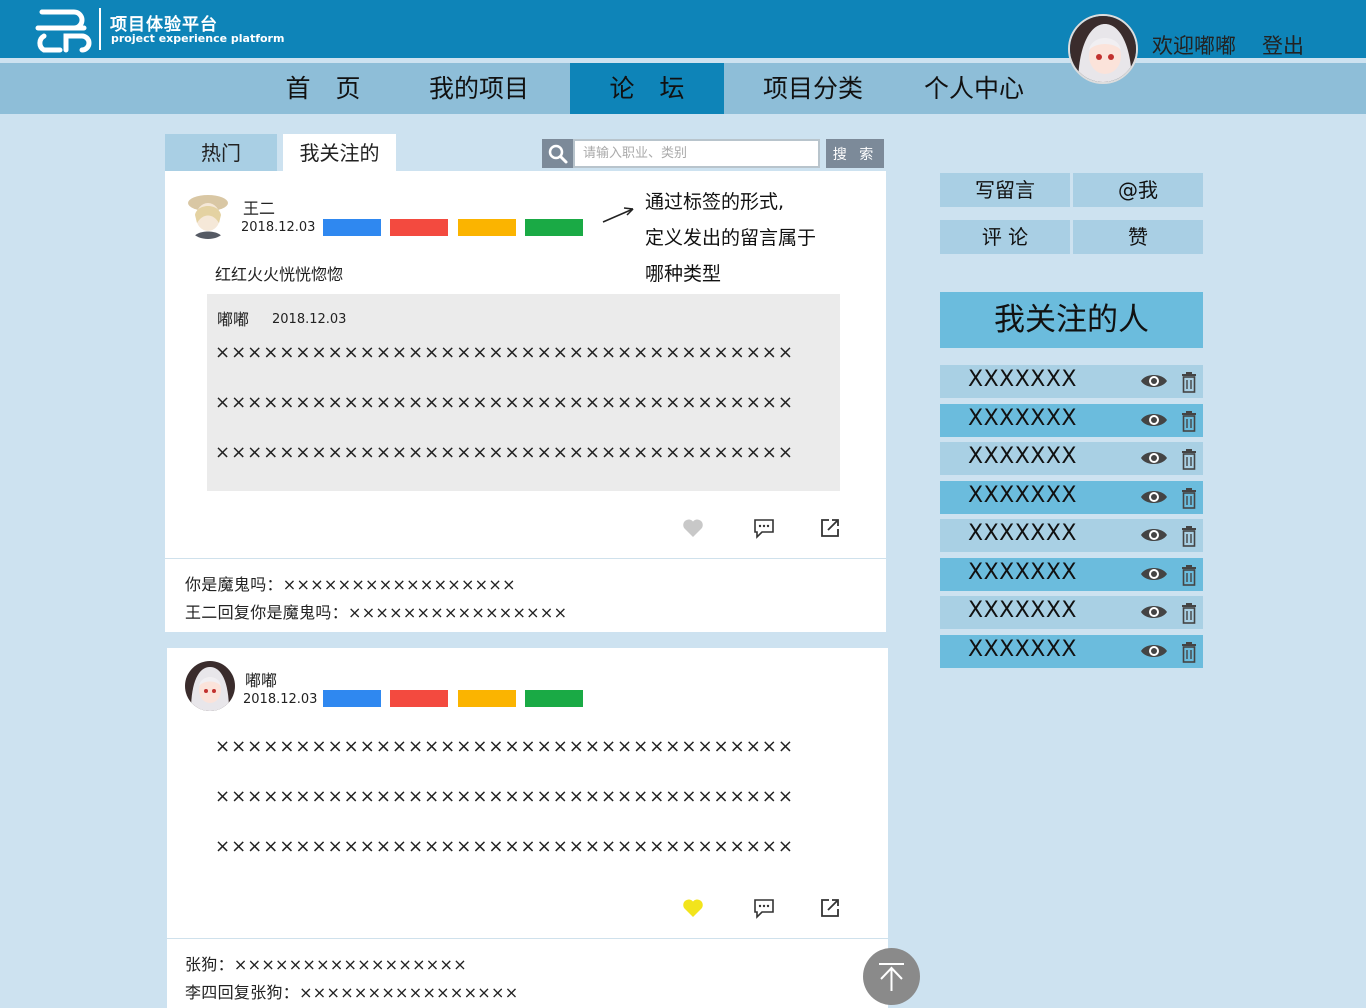 The height and width of the screenshot is (1008, 1366). What do you see at coordinates (261, 679) in the screenshot?
I see `post-author: 嘟嘟` at bounding box center [261, 679].